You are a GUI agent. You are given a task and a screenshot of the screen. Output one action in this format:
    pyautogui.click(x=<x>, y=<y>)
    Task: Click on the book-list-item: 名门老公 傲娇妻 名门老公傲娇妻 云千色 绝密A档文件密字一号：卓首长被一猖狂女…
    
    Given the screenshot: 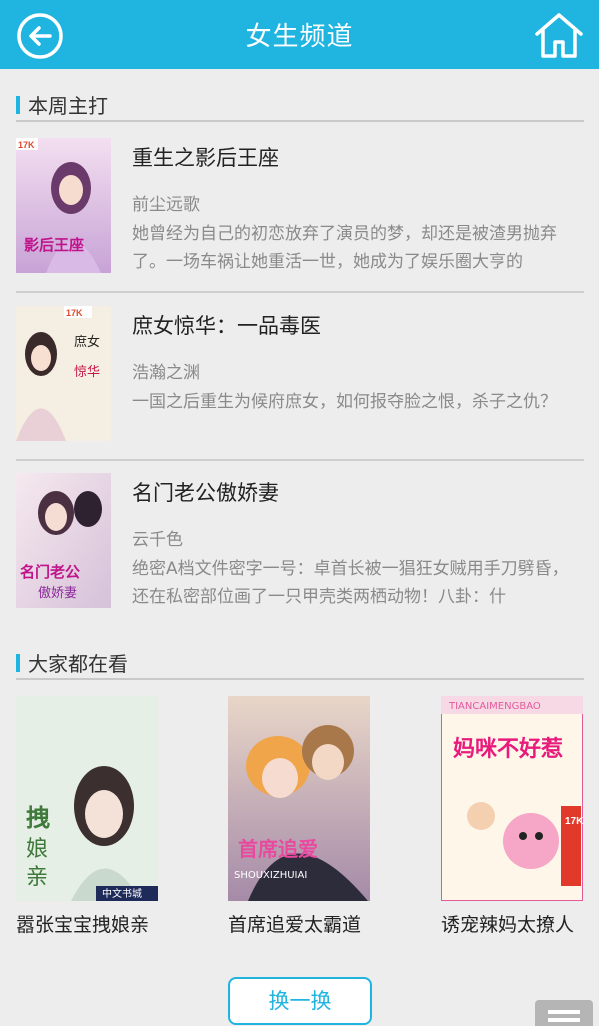 What is the action you would take?
    pyautogui.click(x=300, y=550)
    